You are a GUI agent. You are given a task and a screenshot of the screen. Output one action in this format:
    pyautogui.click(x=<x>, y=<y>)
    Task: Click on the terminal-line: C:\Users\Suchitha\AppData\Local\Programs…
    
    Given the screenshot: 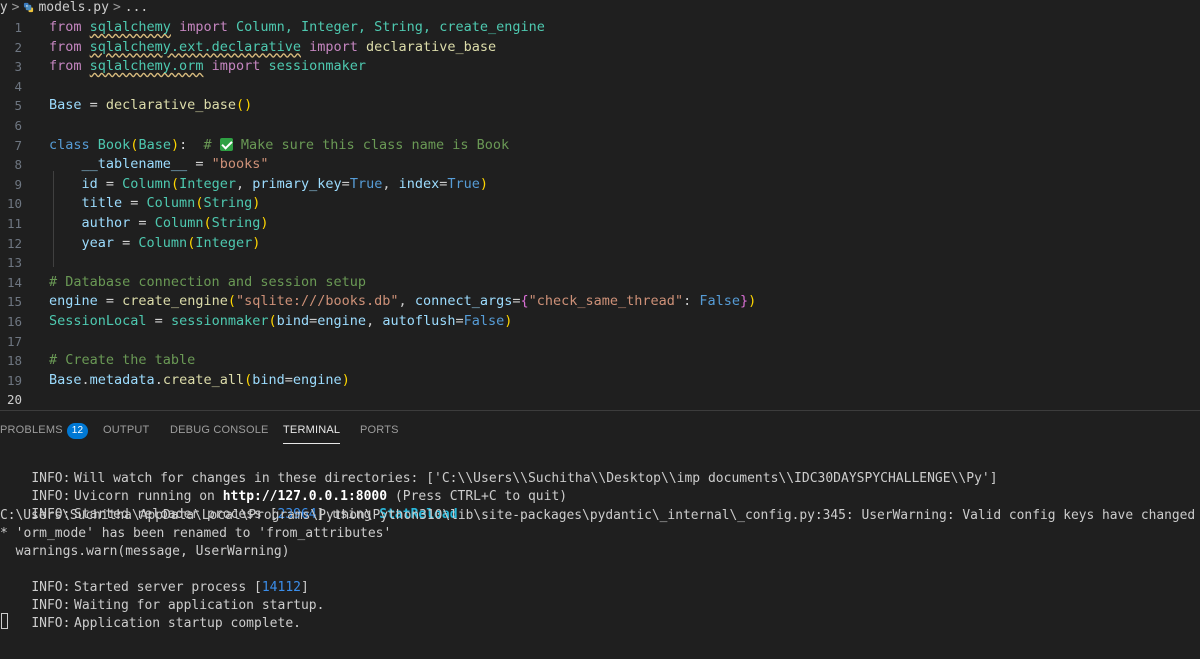 What is the action you would take?
    pyautogui.click(x=600, y=515)
    